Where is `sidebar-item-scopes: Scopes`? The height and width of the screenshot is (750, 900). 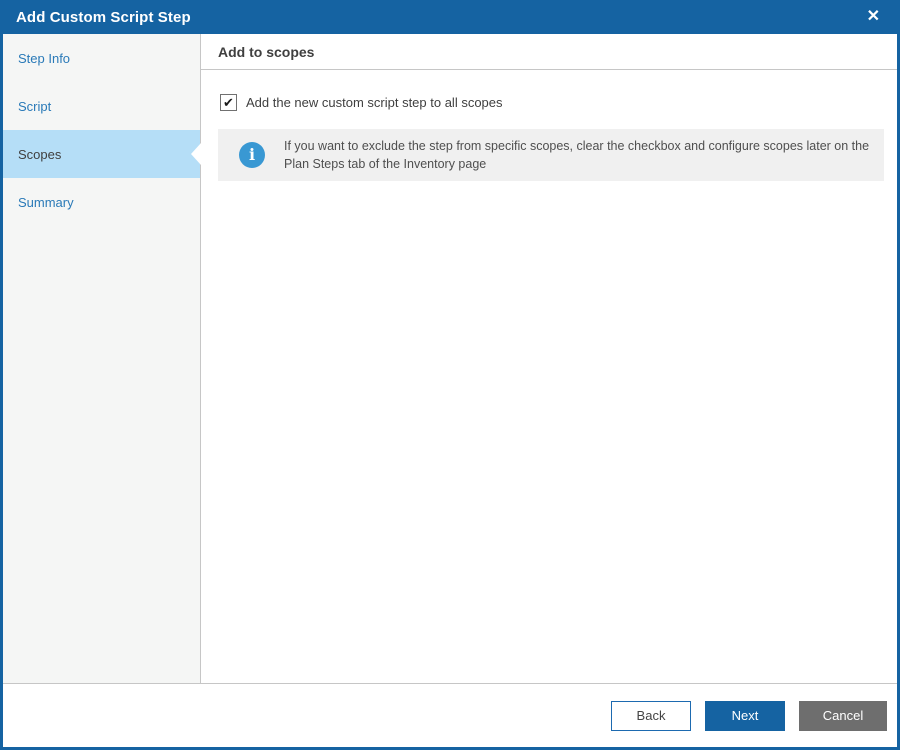
sidebar-item-scopes: Scopes is located at coordinates (102, 154).